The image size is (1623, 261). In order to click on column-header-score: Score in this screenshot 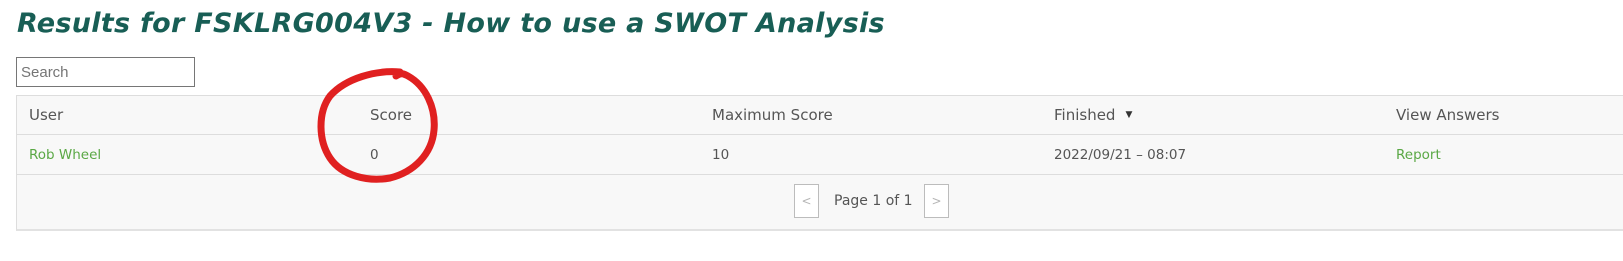, I will do `click(391, 115)`.